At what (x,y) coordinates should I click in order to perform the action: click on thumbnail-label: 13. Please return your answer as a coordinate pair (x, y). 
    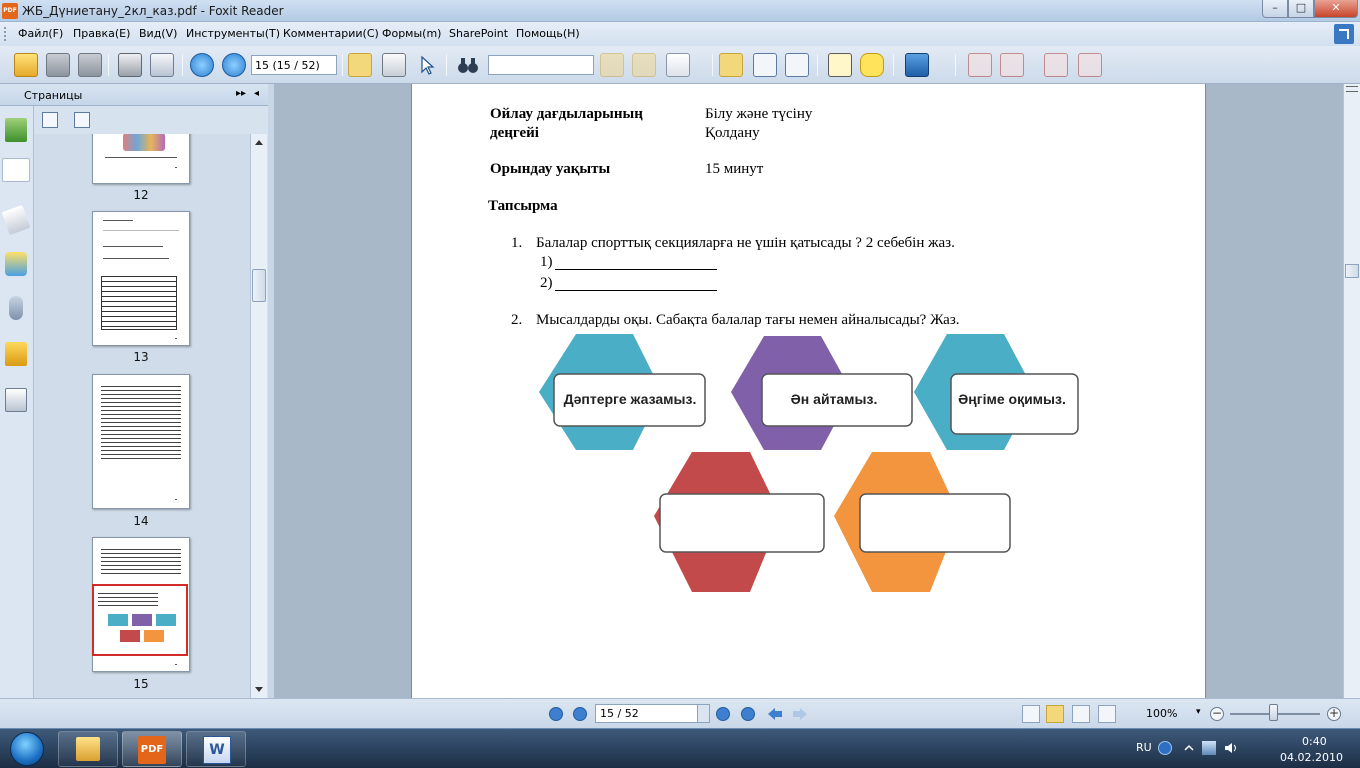
    Looking at the image, I should click on (141, 357).